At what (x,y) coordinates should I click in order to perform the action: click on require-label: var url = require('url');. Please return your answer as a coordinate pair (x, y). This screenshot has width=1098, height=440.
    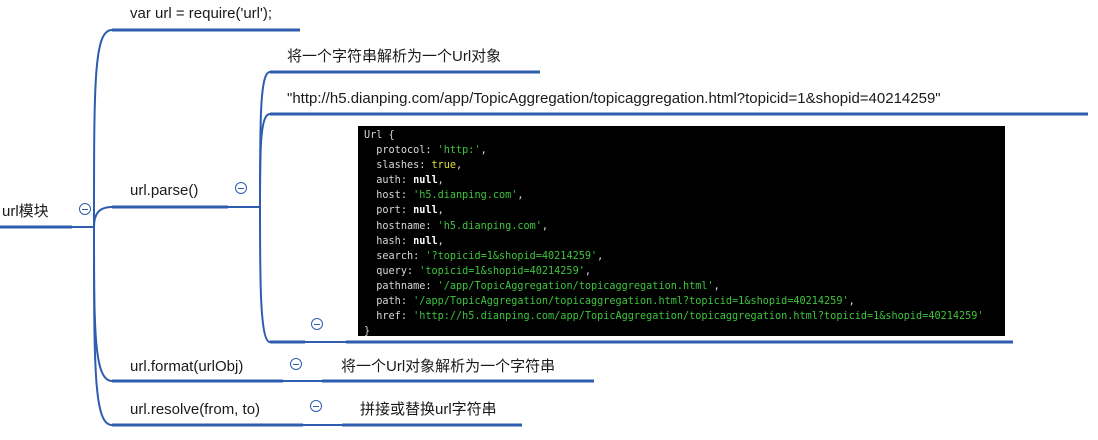
    Looking at the image, I should click on (201, 13).